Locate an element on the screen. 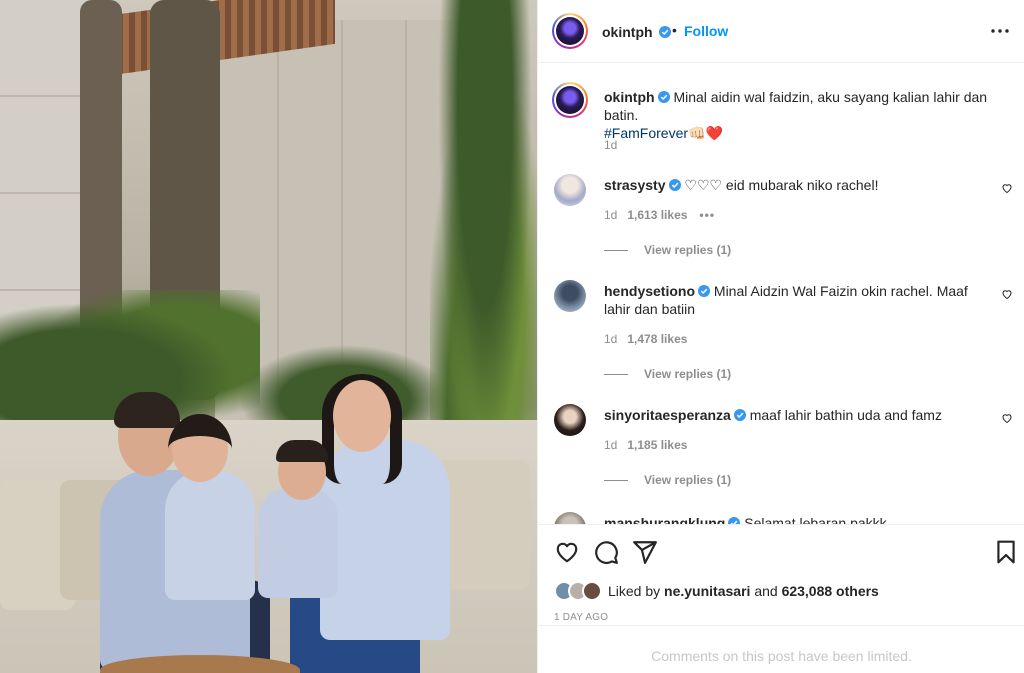 Image resolution: width=1024 pixels, height=673 pixels. comment-text: maaf lahir bathin uda and famz is located at coordinates (845, 415).